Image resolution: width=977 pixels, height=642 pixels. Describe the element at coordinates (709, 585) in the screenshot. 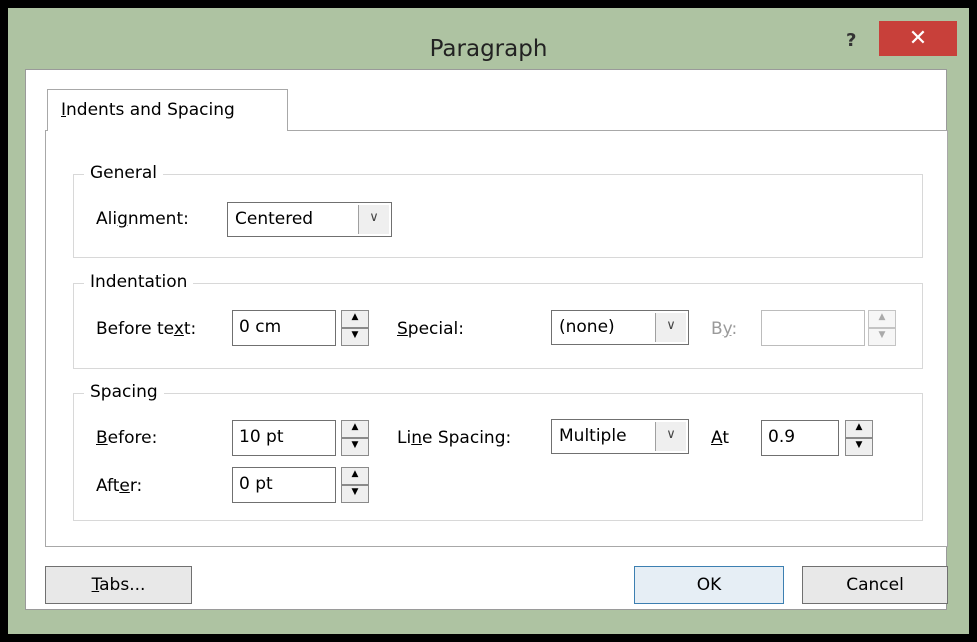

I see `ok-button: OK` at that location.